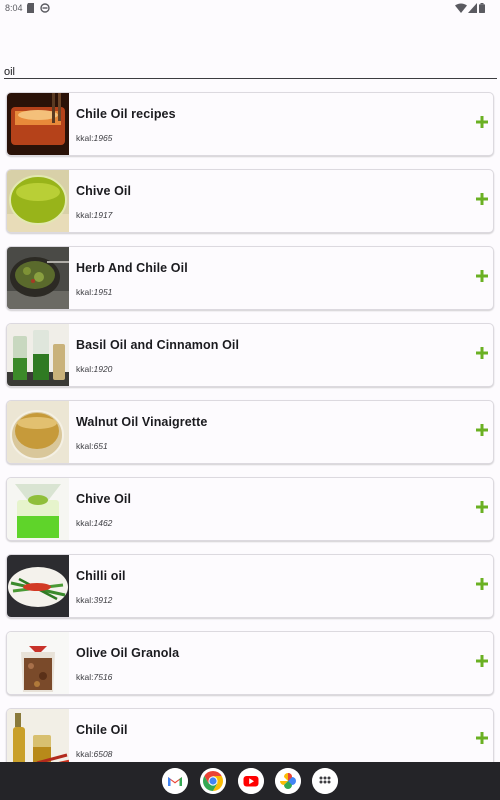 The width and height of the screenshot is (500, 800). What do you see at coordinates (103, 369) in the screenshot?
I see `kcal-value: 1920` at bounding box center [103, 369].